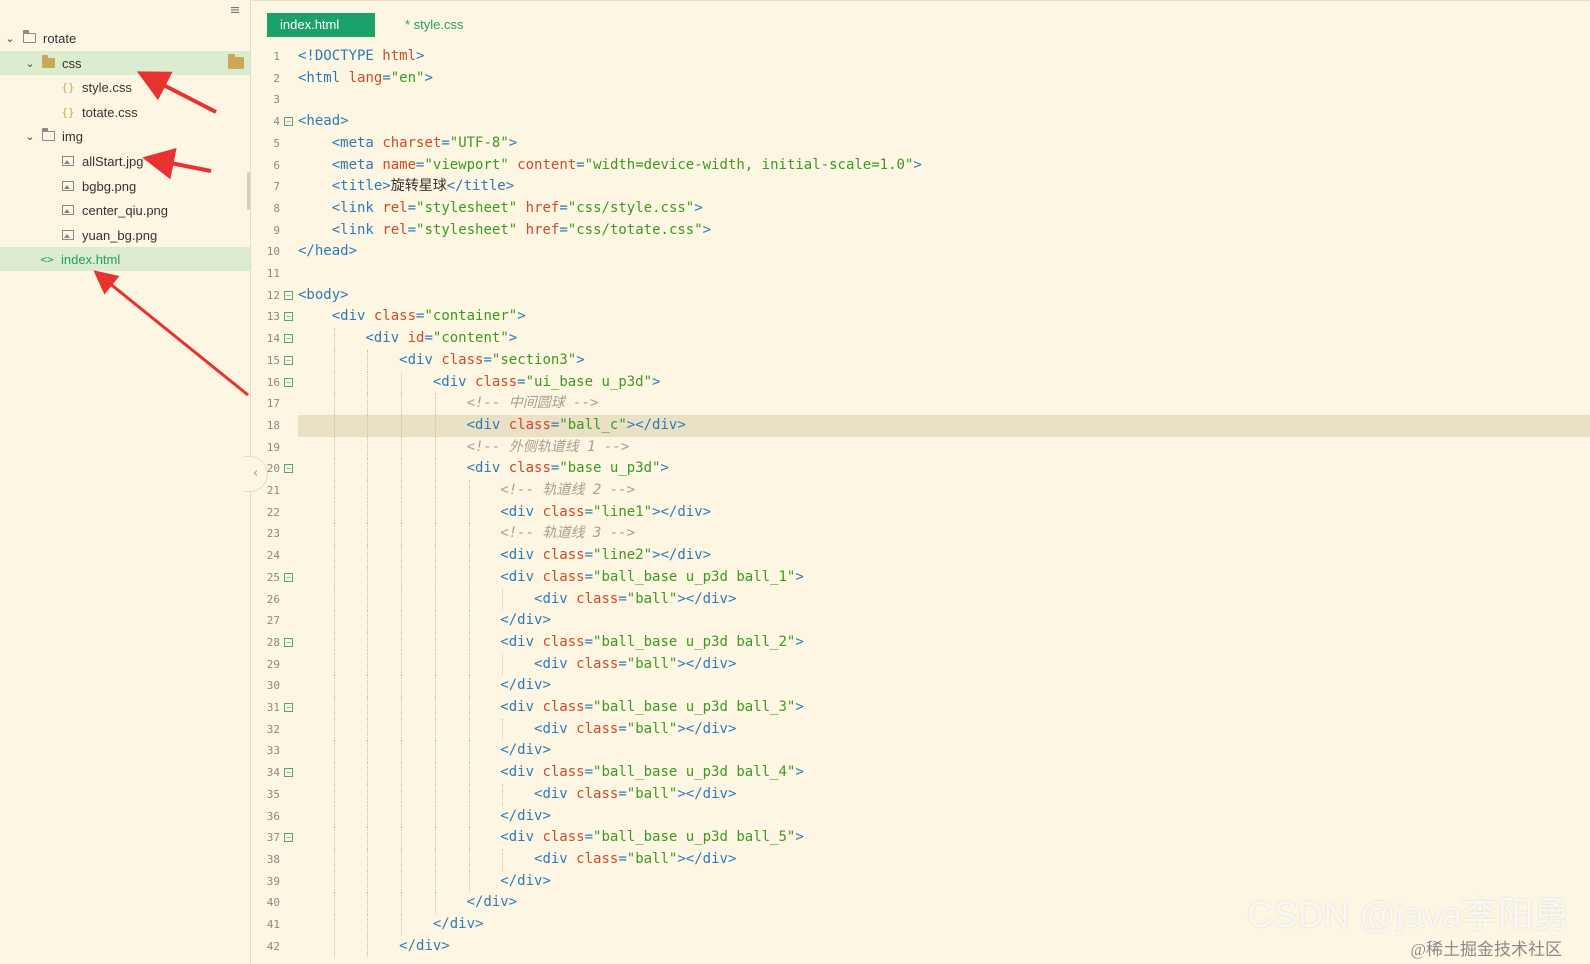  Describe the element at coordinates (921, 642) in the screenshot. I see `code-line: 28− <div class="ball_base u_p3d ball_2">` at that location.